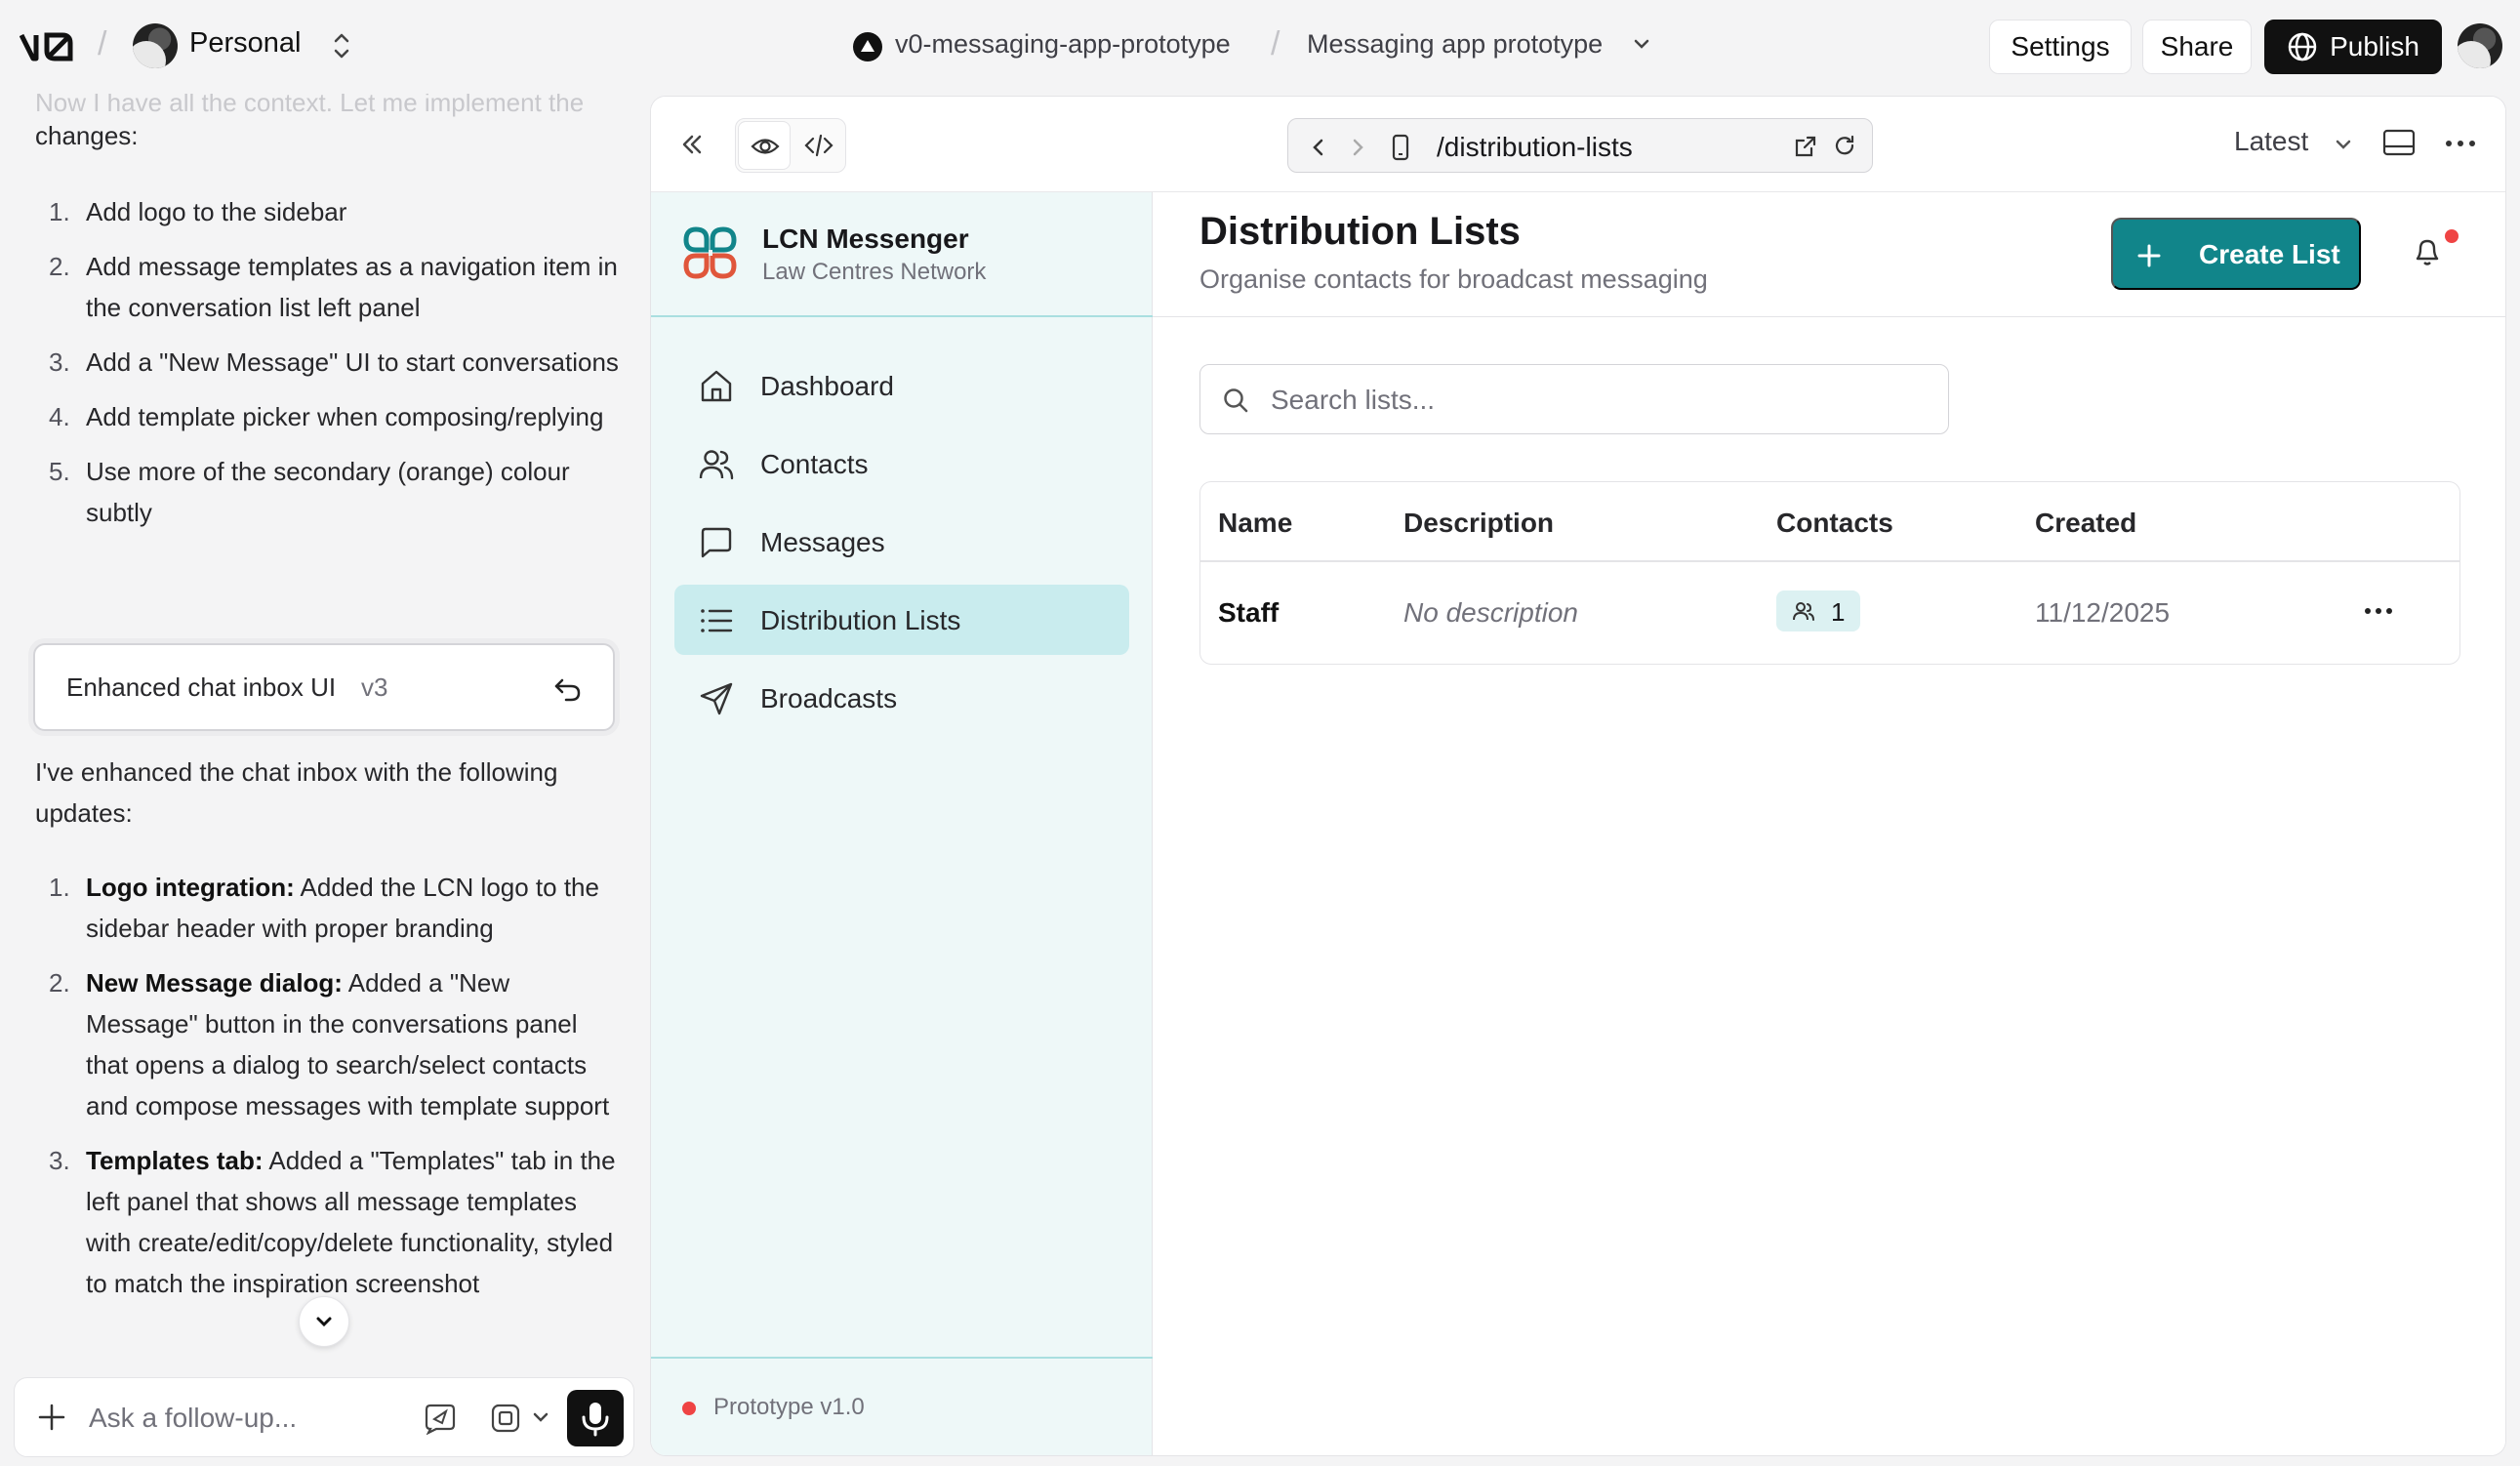  What do you see at coordinates (902, 1406) in the screenshot?
I see `app-sidebar-footer: Prototype v1.0` at bounding box center [902, 1406].